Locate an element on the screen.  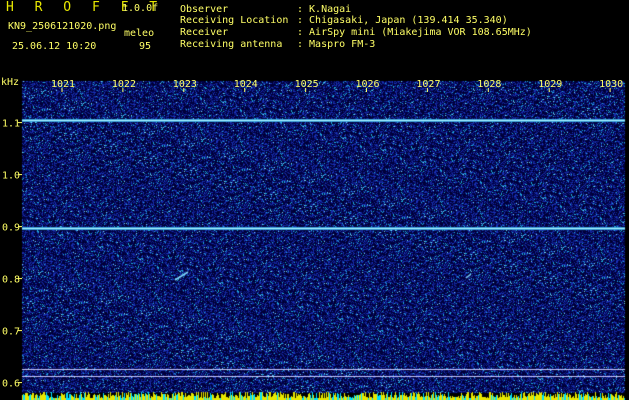
x-tick-label: 1029 is located at coordinates (550, 84).